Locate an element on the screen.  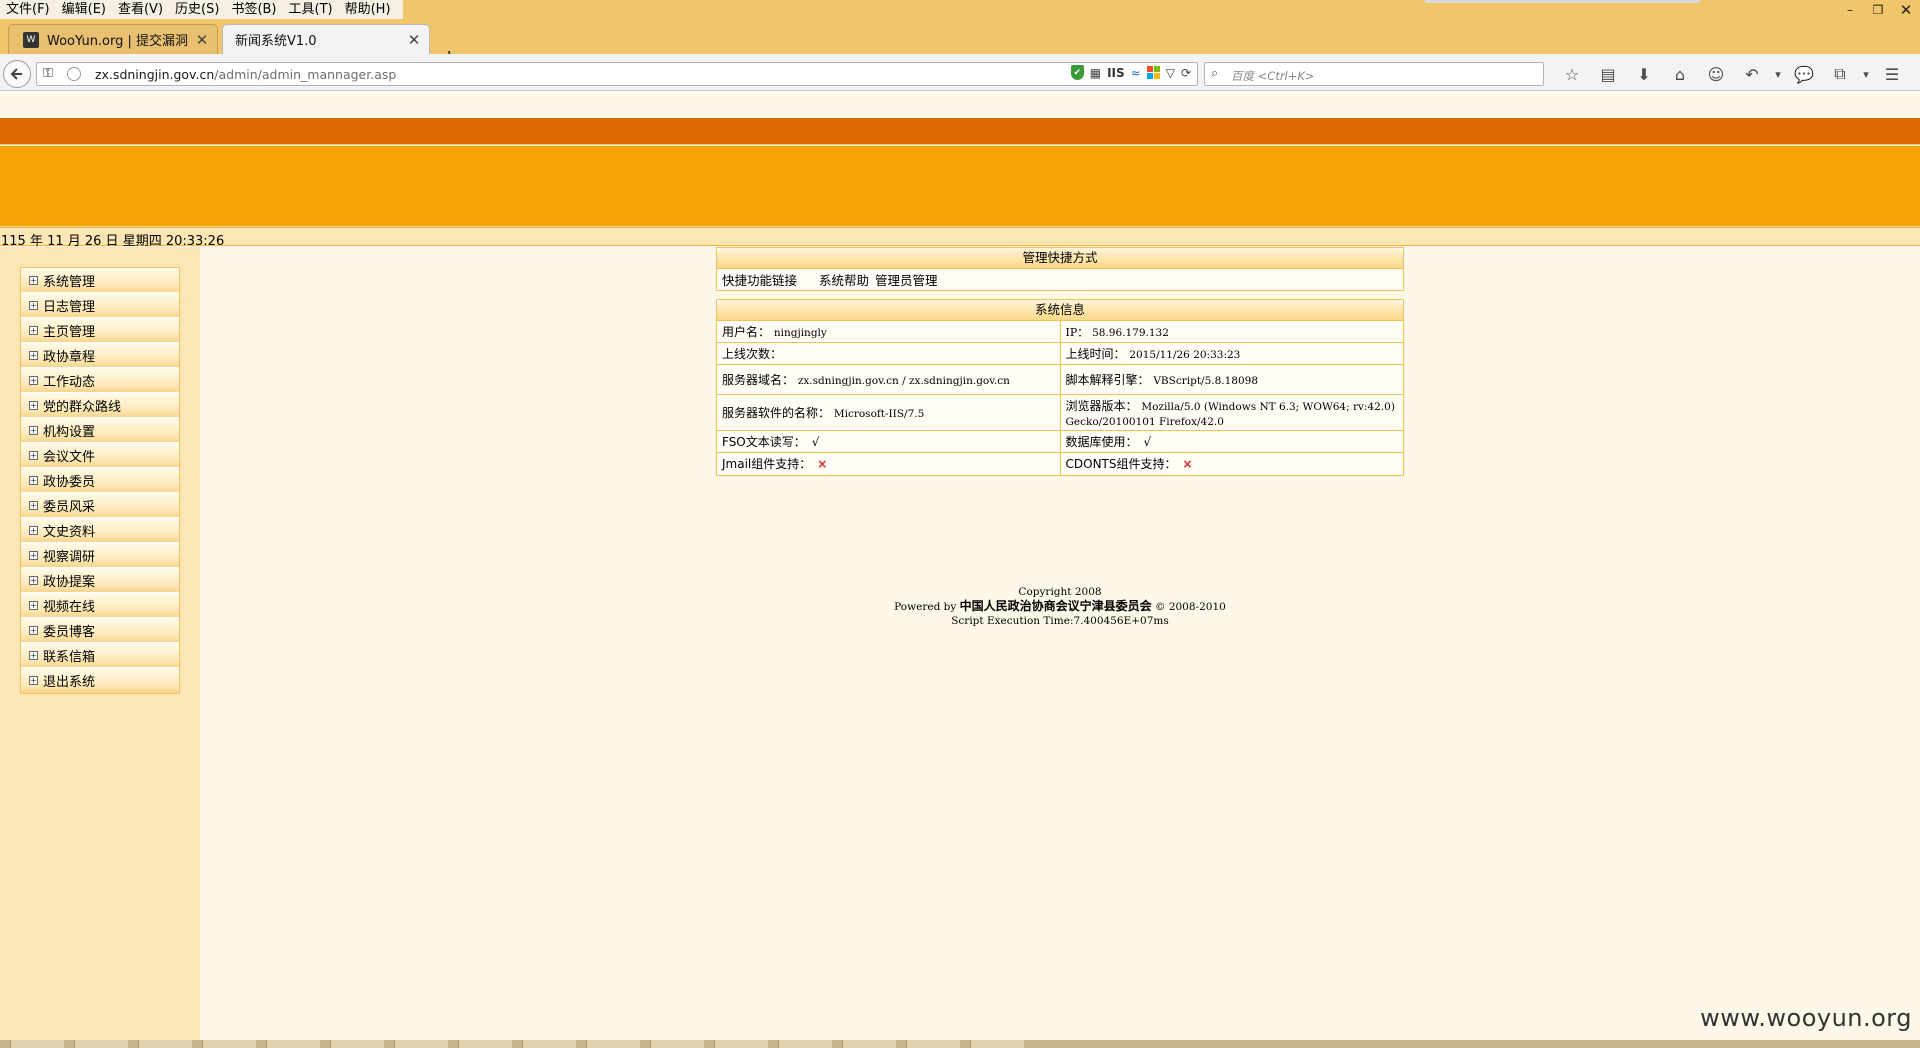
sidebar-item-label: 会议文件 is located at coordinates (69, 457).